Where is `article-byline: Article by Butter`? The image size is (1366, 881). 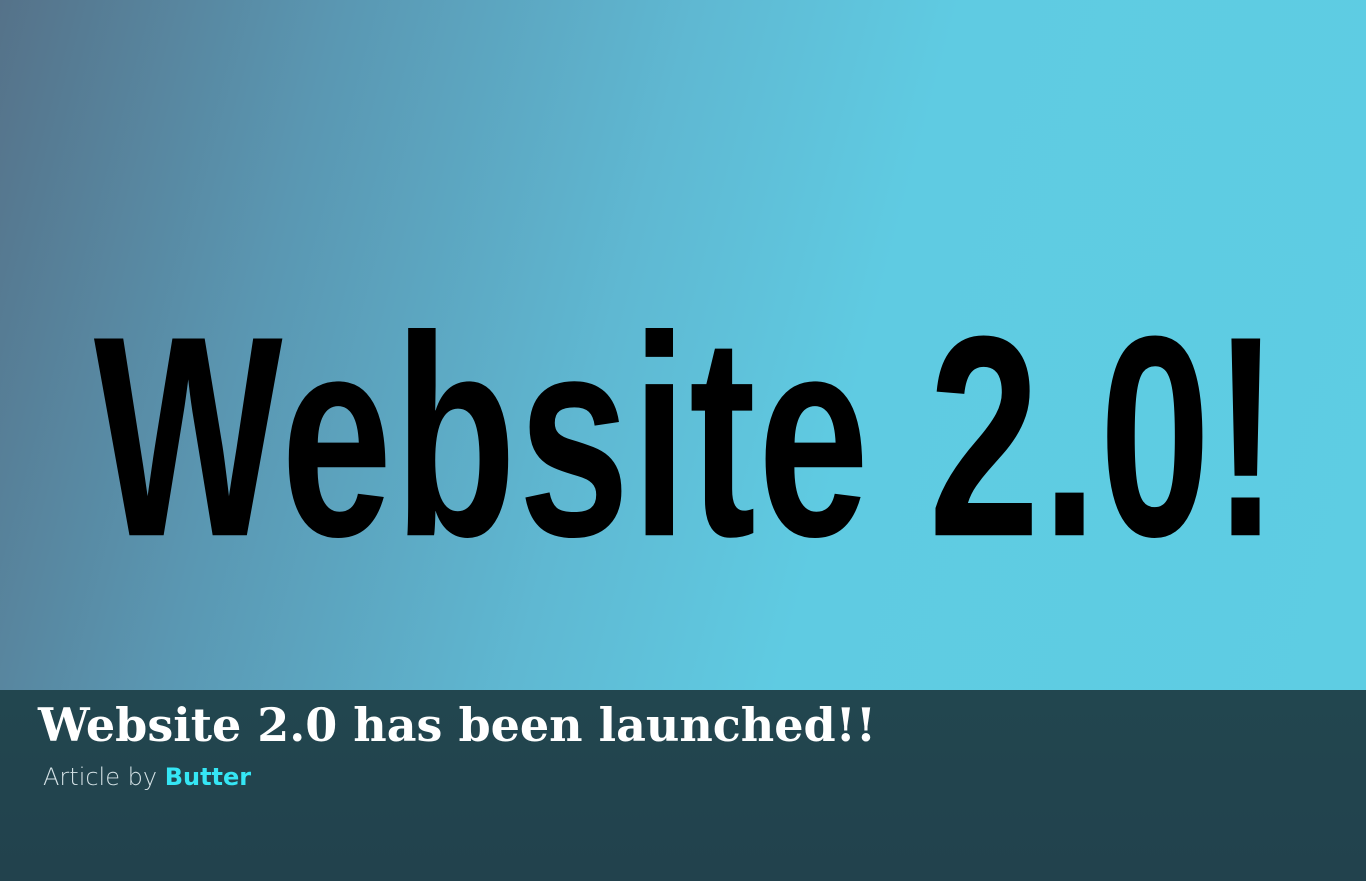 article-byline: Article by Butter is located at coordinates (147, 777).